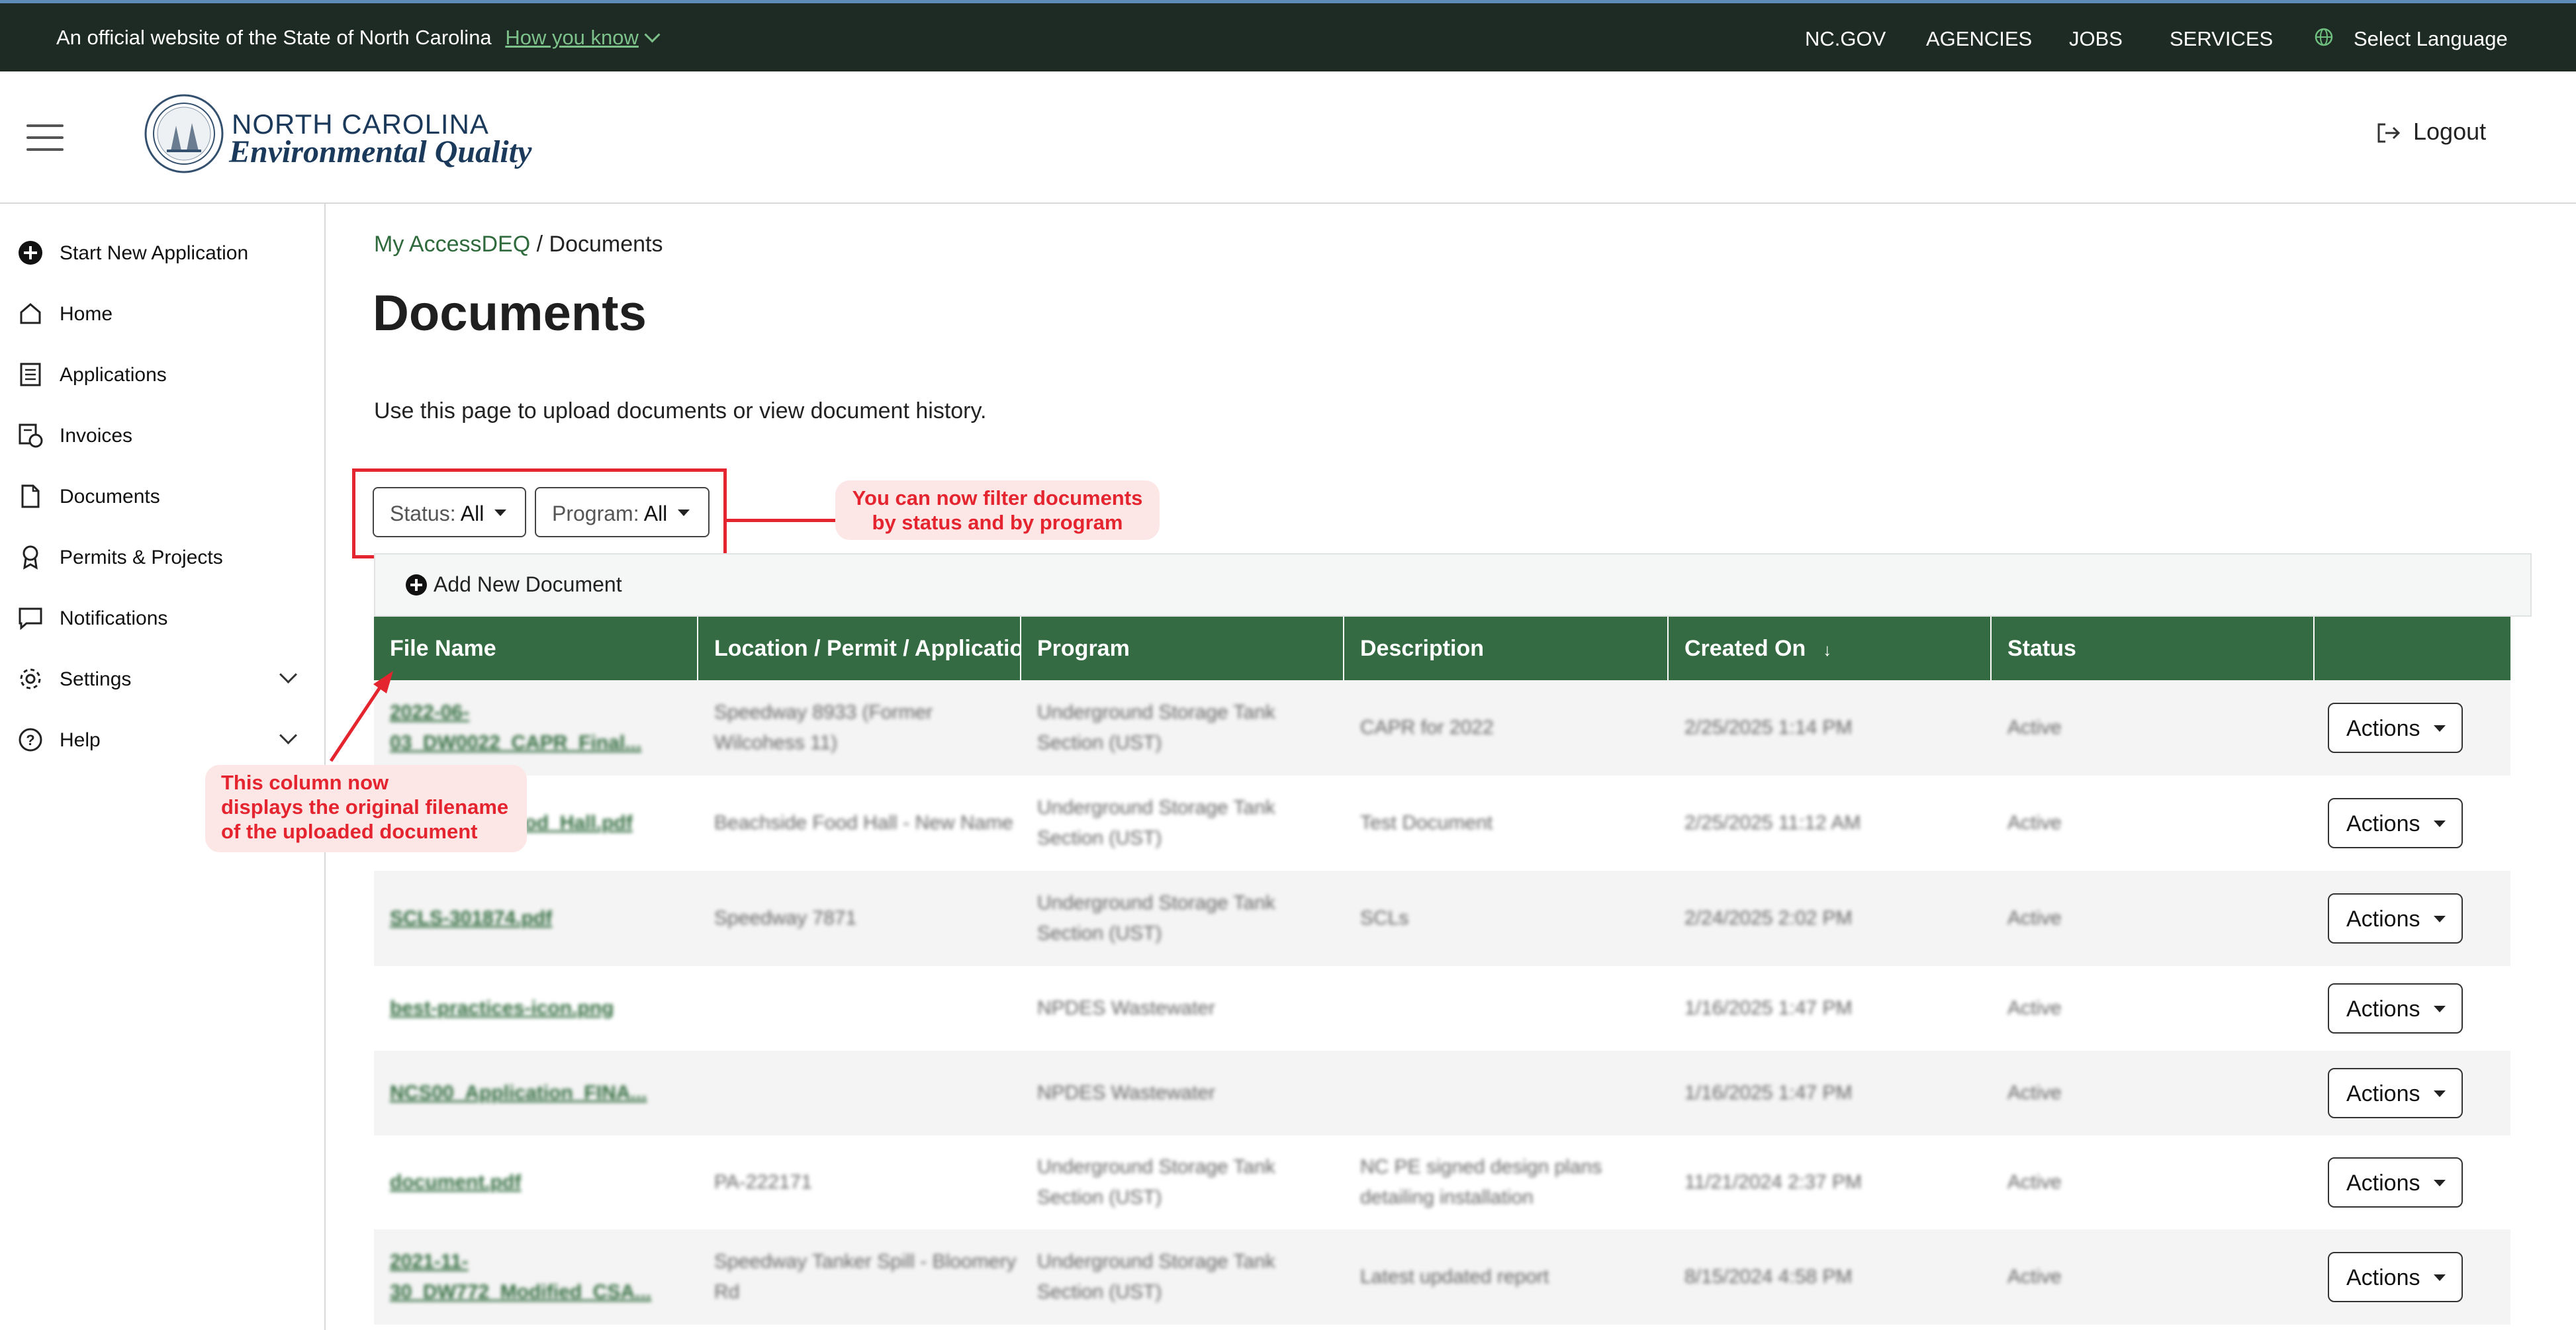 This screenshot has width=2576, height=1330. What do you see at coordinates (1846, 39) in the screenshot?
I see `nav-ncgov-link: NC.GOV` at bounding box center [1846, 39].